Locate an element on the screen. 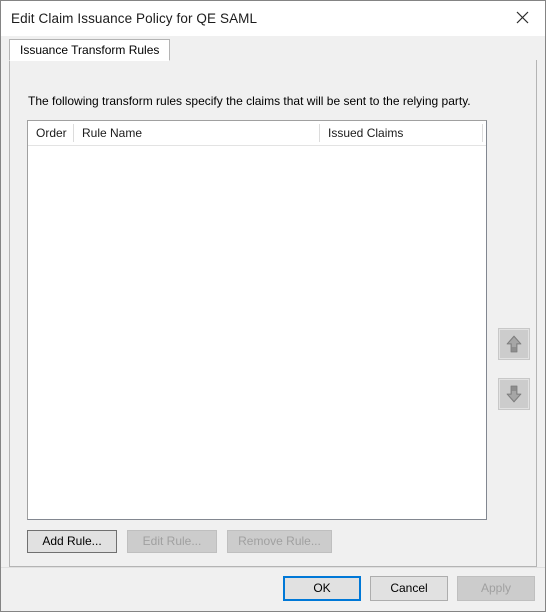 The height and width of the screenshot is (612, 546). apply-button: Apply is located at coordinates (496, 588).